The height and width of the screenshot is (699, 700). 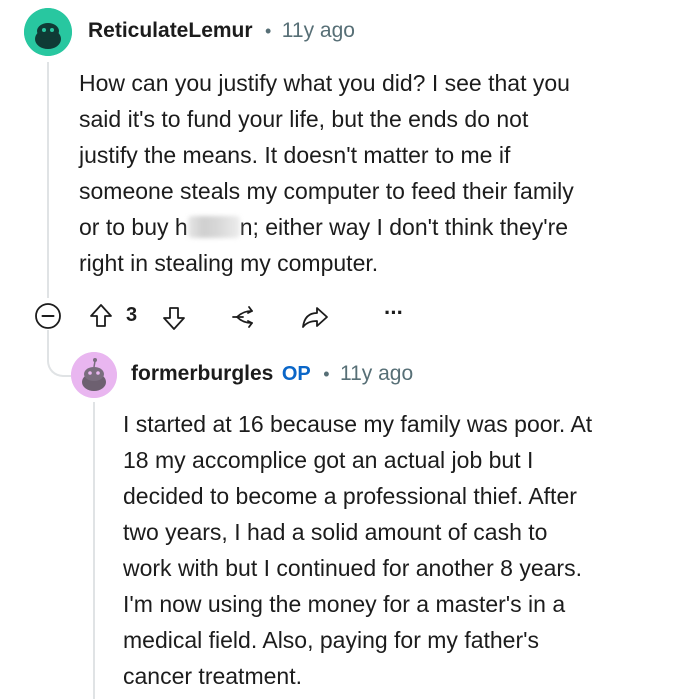 I want to click on collapse-thread-button, so click(x=48, y=316).